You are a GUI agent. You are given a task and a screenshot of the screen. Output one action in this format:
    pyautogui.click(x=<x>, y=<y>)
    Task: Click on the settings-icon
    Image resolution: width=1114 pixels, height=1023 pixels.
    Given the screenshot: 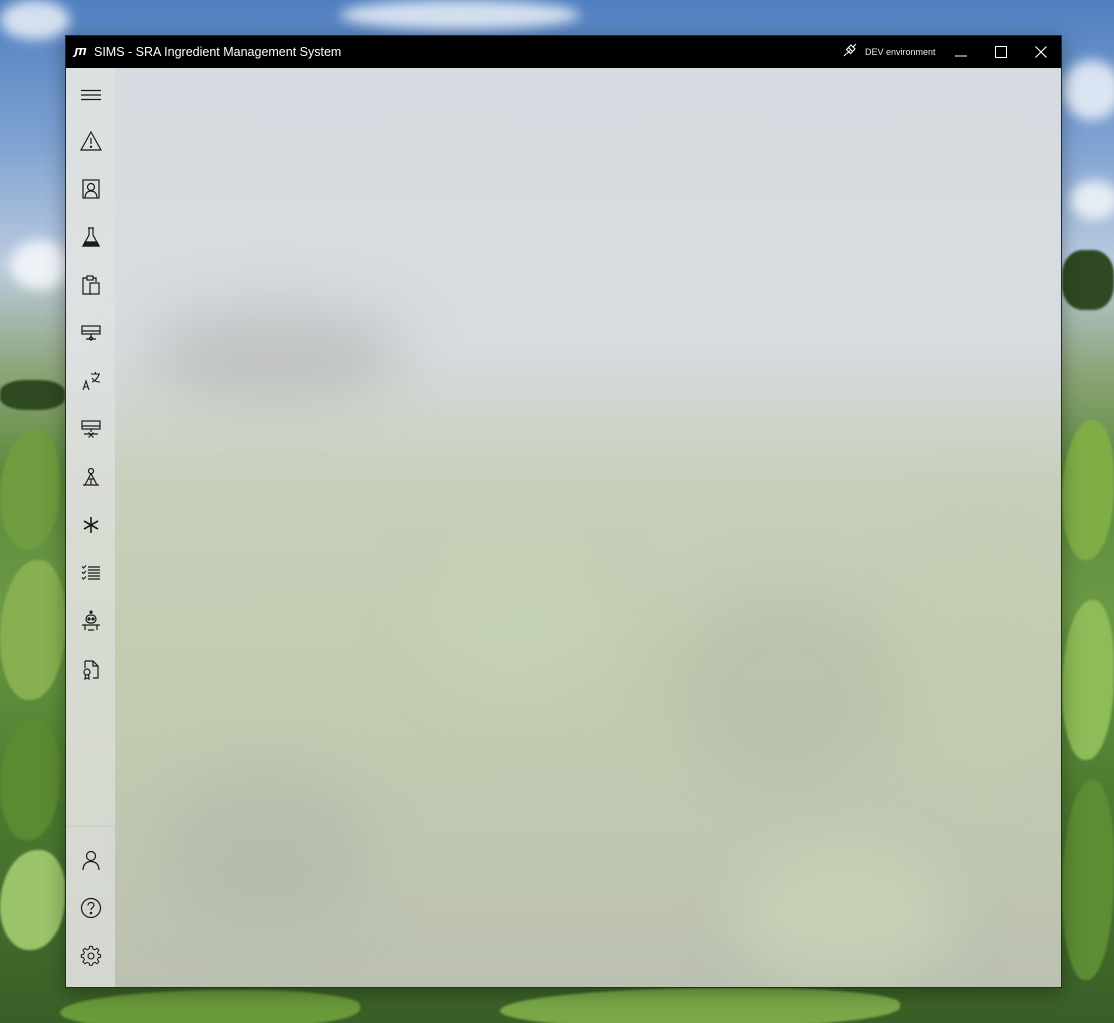 What is the action you would take?
    pyautogui.click(x=90, y=955)
    